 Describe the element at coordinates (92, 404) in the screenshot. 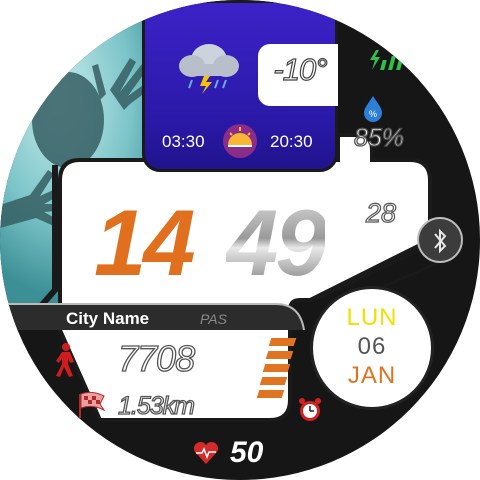

I see `flag-icon` at that location.